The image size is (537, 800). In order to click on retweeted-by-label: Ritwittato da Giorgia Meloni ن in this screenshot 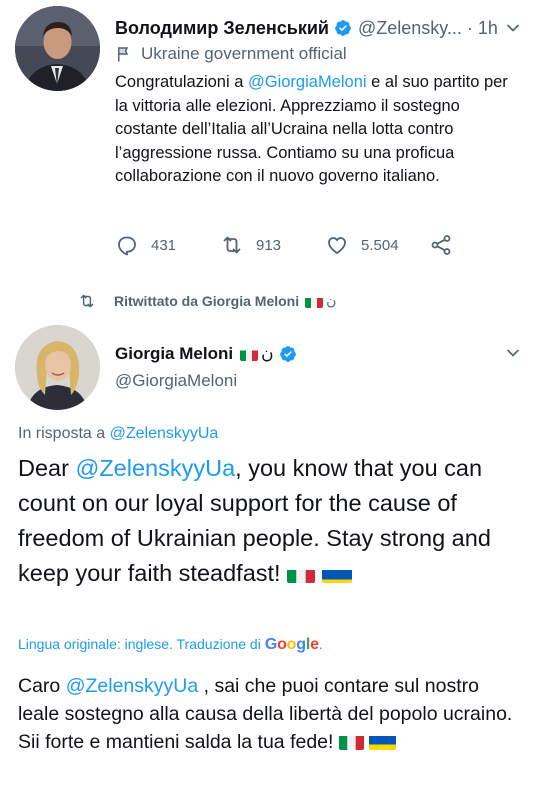, I will do `click(208, 301)`.